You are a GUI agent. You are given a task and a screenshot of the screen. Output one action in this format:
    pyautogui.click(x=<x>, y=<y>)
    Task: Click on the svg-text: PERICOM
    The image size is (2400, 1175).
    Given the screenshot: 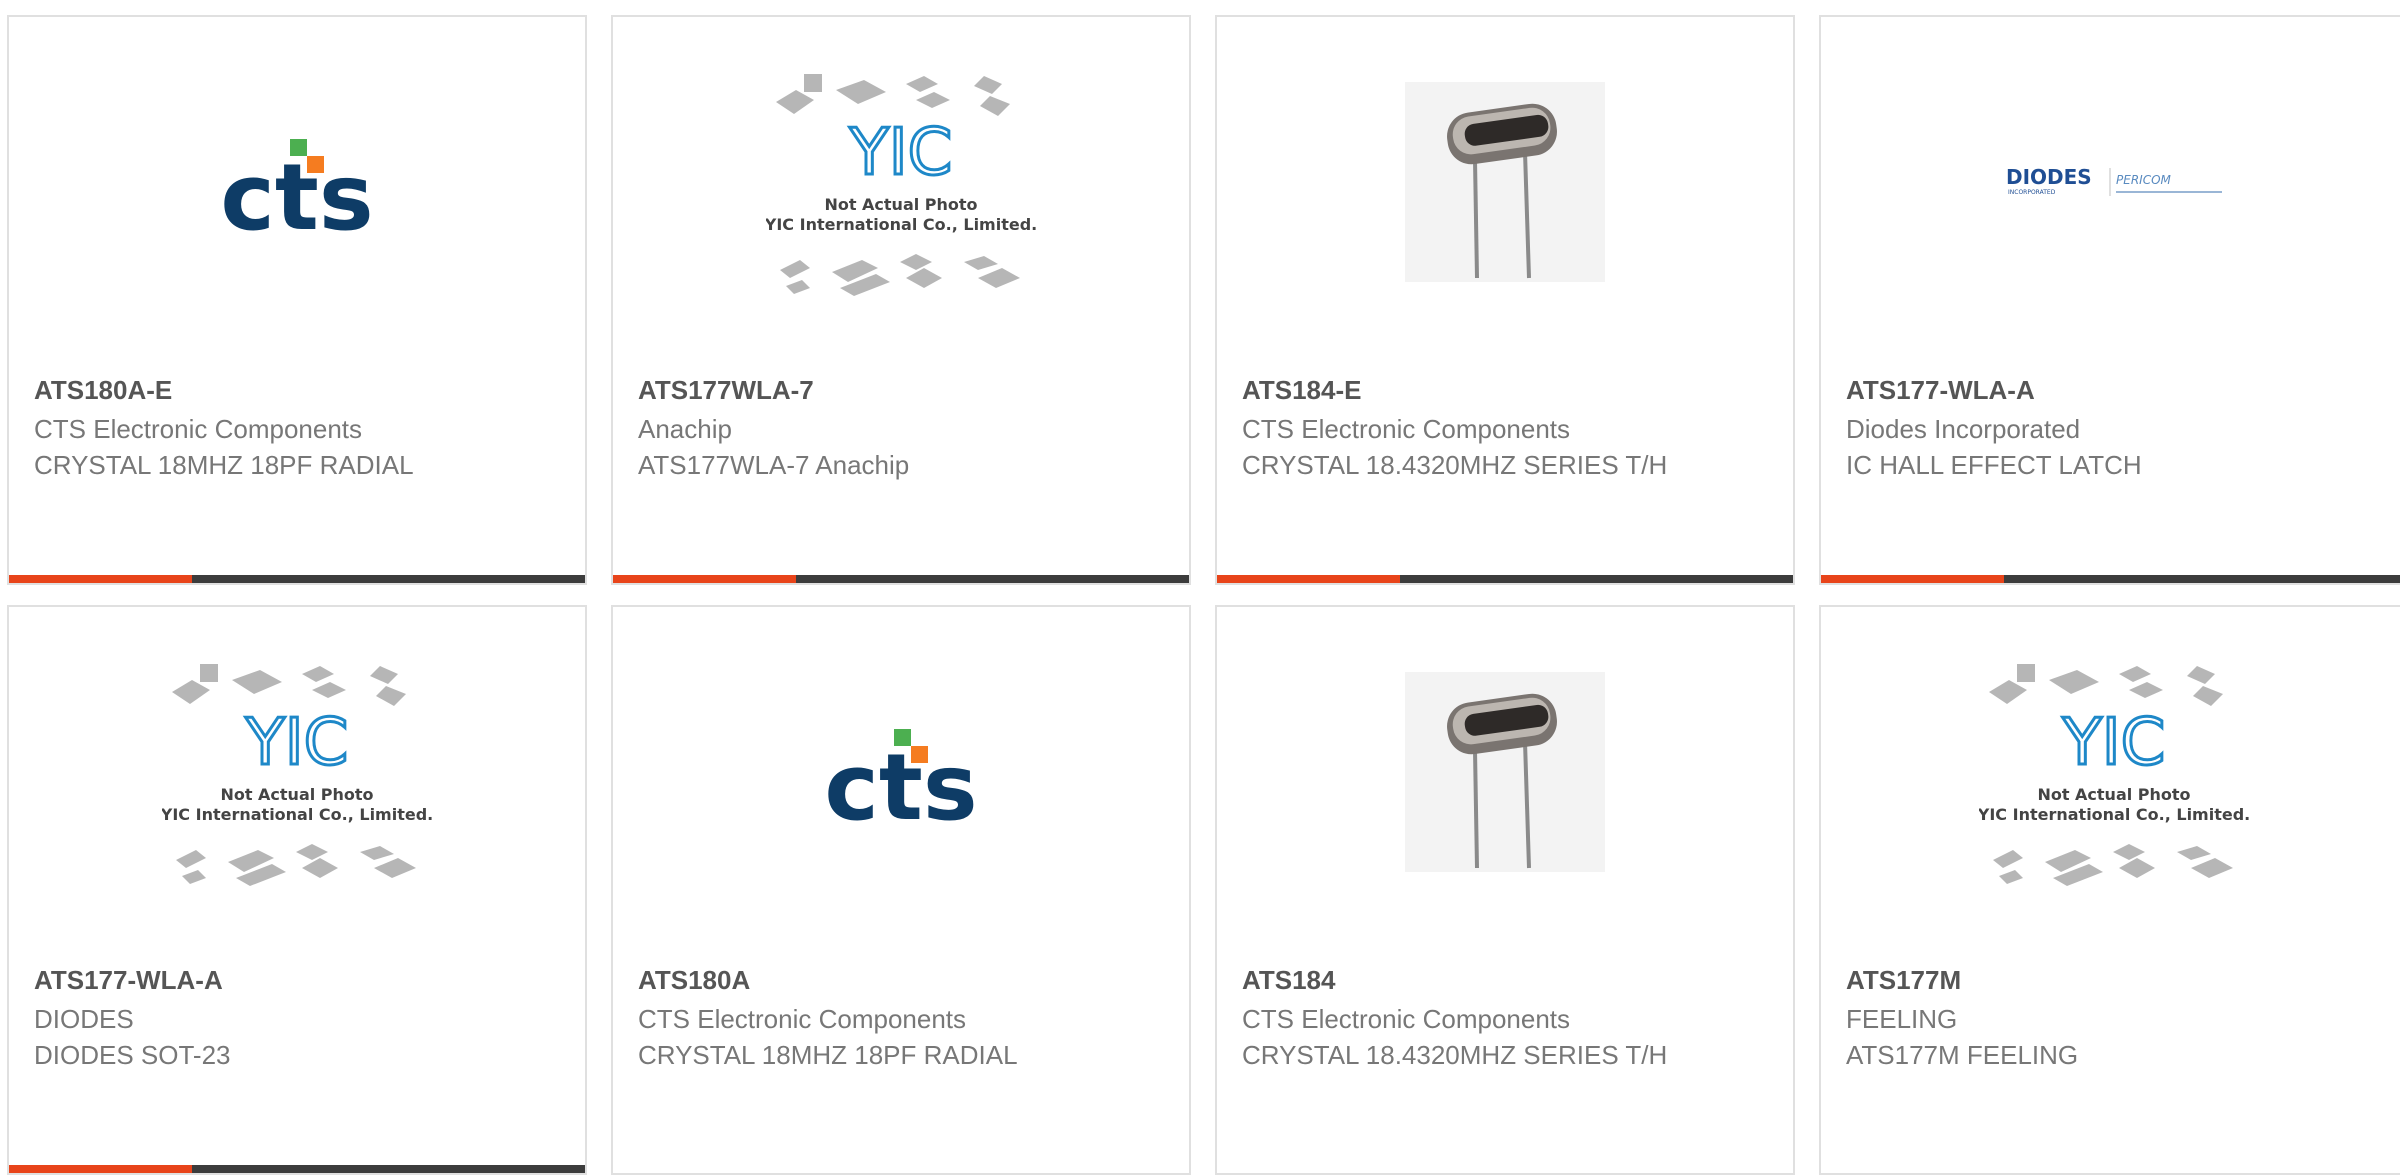 What is the action you would take?
    pyautogui.click(x=2144, y=180)
    